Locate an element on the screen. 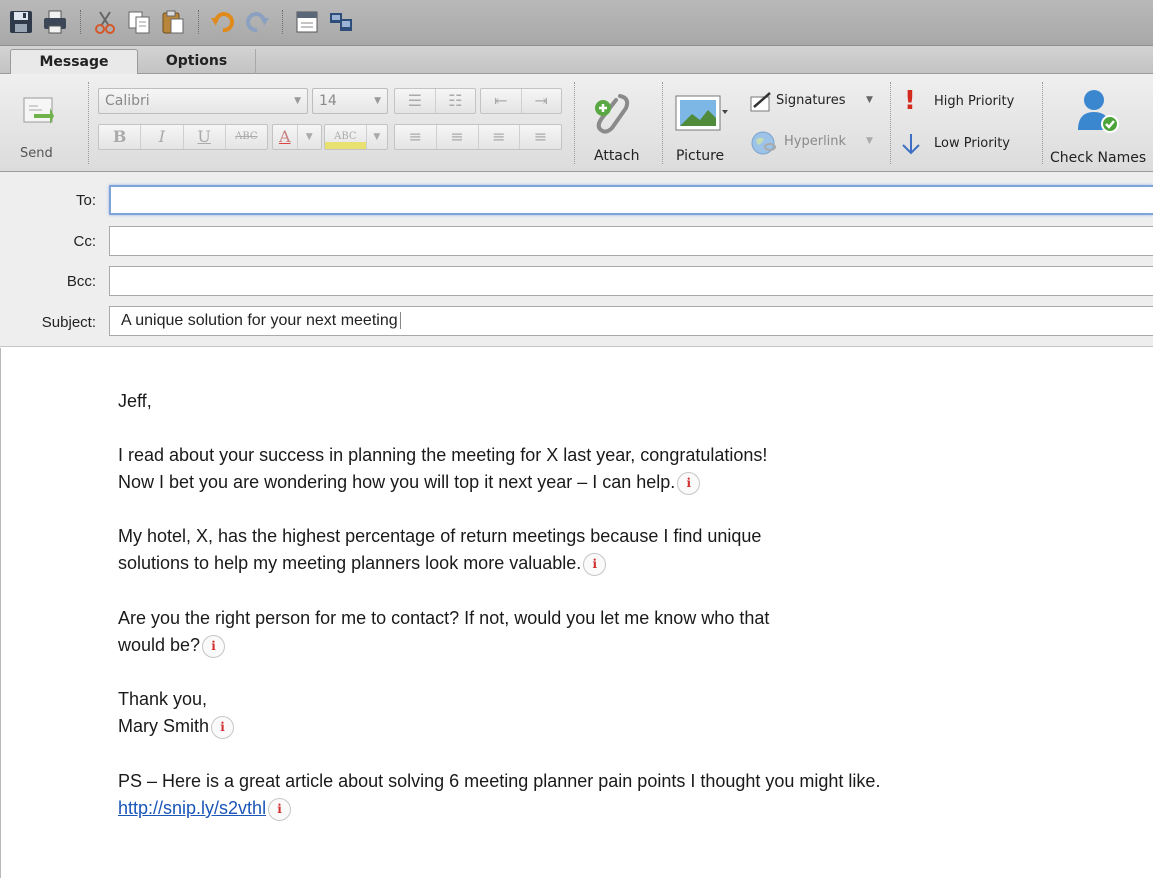 The height and width of the screenshot is (878, 1153). ribbon-tab-bar: Message Options is located at coordinates (576, 60).